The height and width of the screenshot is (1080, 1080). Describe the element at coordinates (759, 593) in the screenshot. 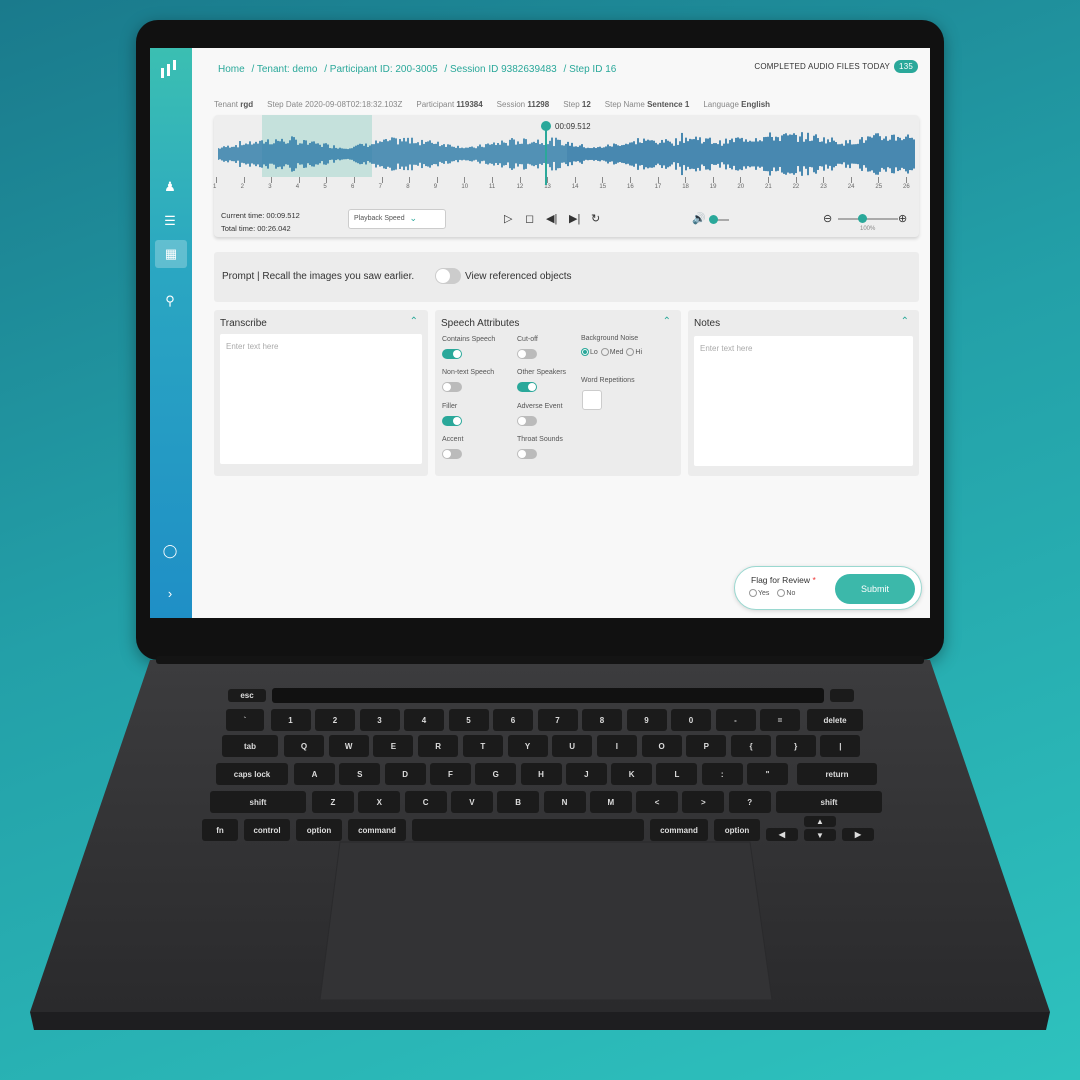

I see `flag-yes-radio: Yes` at that location.